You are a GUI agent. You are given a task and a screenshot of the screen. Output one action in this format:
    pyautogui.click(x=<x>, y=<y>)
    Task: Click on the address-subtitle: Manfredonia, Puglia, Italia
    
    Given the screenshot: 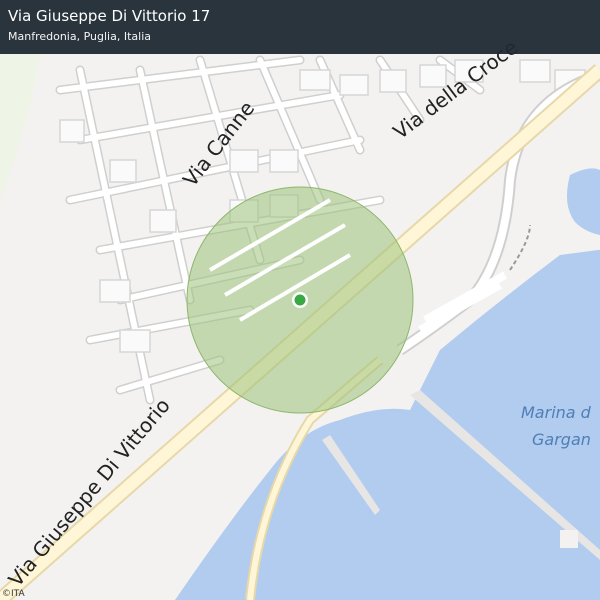 What is the action you would take?
    pyautogui.click(x=79, y=36)
    